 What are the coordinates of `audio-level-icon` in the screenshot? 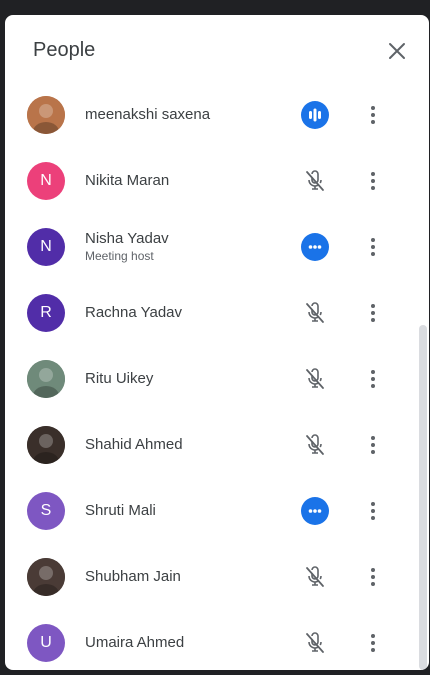 It's located at (315, 115).